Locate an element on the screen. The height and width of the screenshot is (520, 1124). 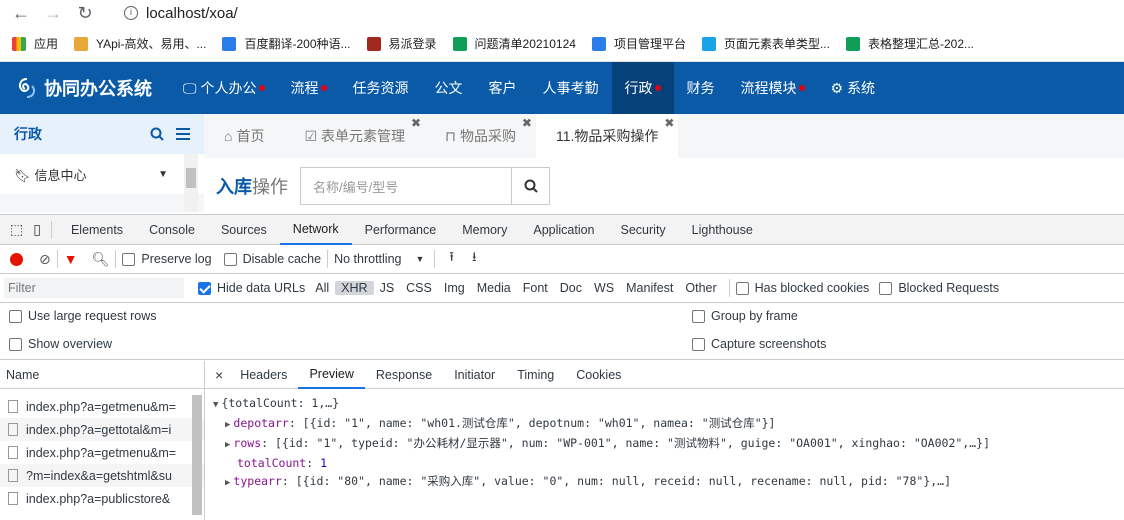
app-logo: 协同办公系统 is located at coordinates (85, 88).